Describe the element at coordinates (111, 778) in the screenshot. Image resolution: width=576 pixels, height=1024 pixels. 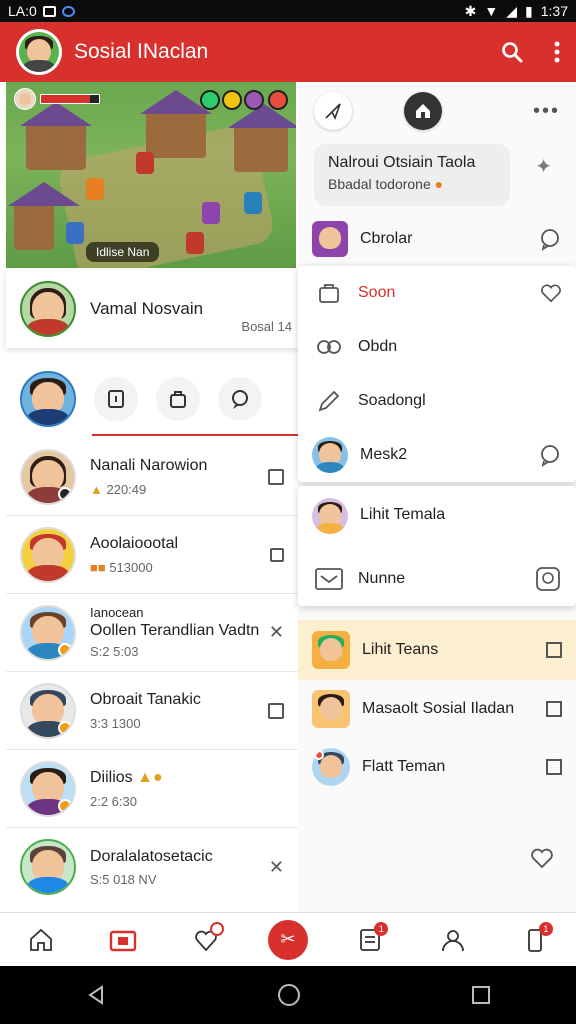
I see `contact-name: Diilios` at that location.